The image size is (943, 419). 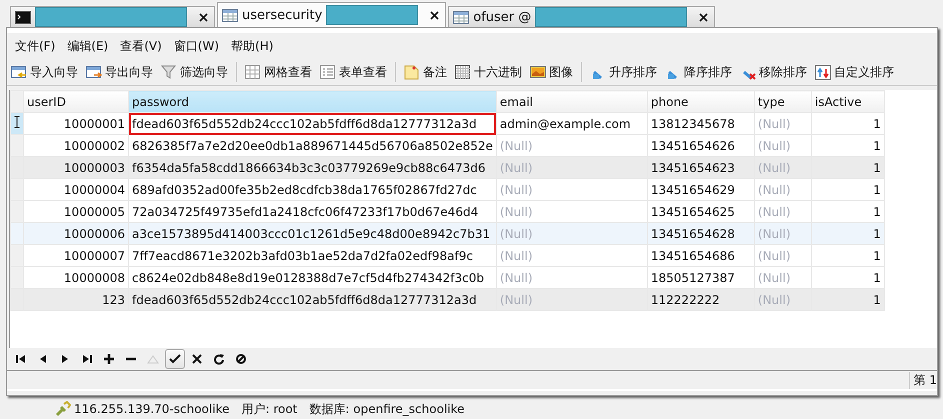 What do you see at coordinates (353, 72) in the screenshot?
I see `toolbar-button: 表单查看` at bounding box center [353, 72].